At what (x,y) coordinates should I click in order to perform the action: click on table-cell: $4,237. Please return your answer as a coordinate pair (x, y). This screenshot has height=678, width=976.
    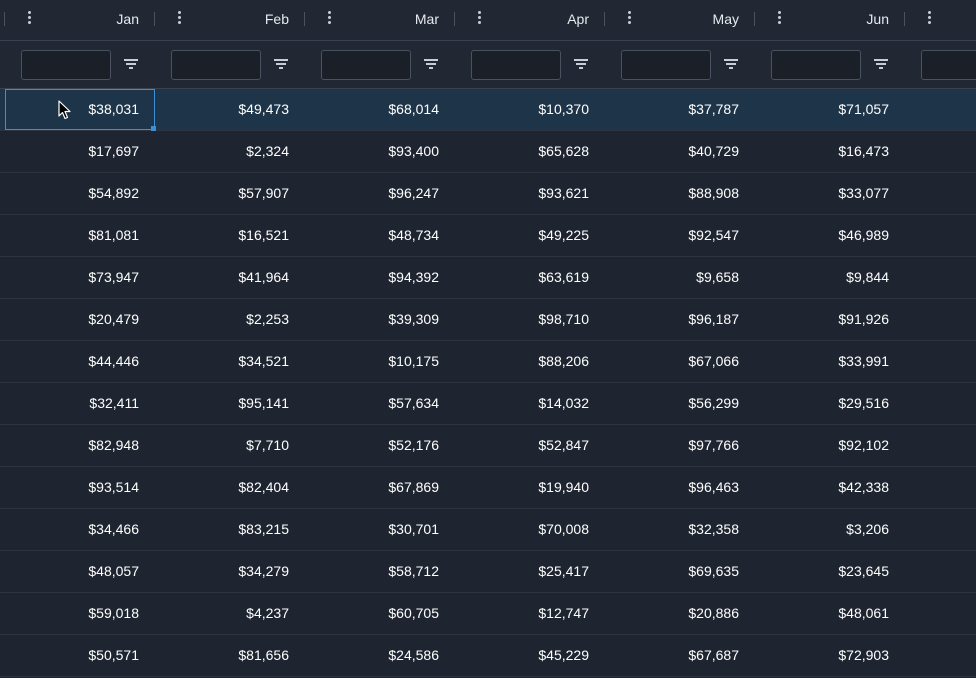
    Looking at the image, I should click on (225, 613).